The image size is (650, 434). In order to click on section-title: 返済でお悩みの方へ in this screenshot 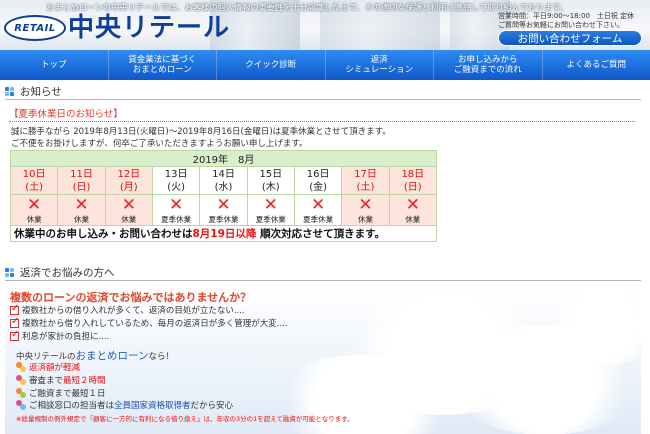, I will do `click(67, 273)`.